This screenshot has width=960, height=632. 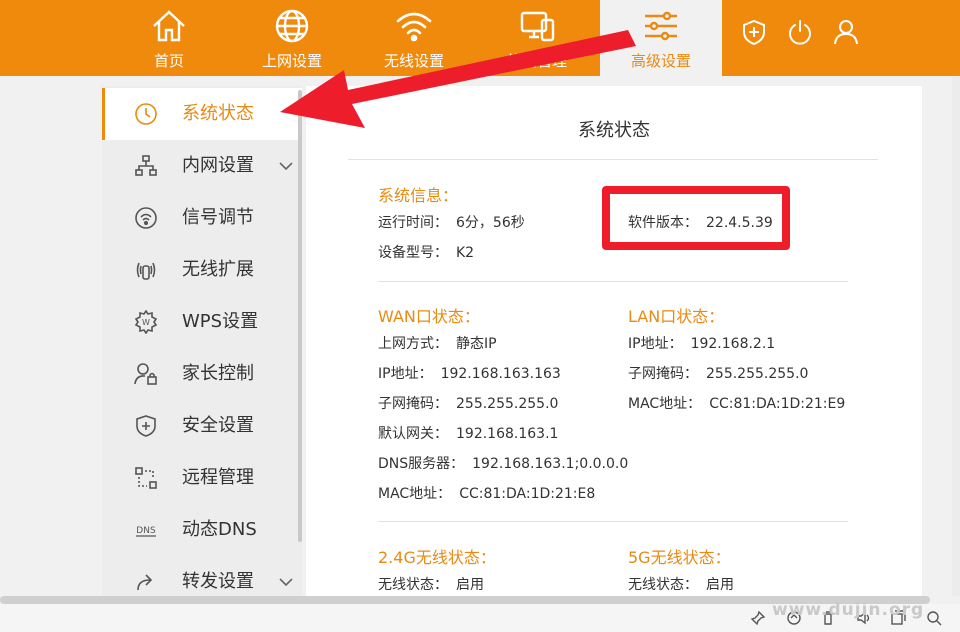 I want to click on nav-terminal-management: 终端管理, so click(x=537, y=38).